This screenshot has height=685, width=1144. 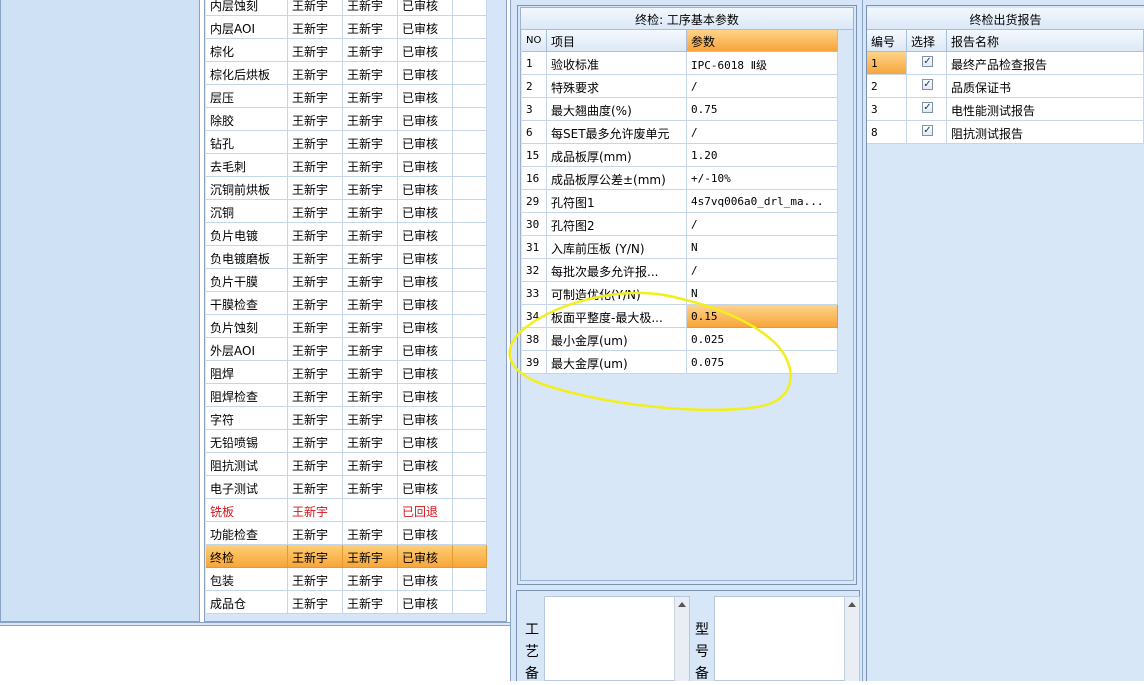 What do you see at coordinates (1005, 109) in the screenshot?
I see `report-row: 3 ✓ 电性能测试报告` at bounding box center [1005, 109].